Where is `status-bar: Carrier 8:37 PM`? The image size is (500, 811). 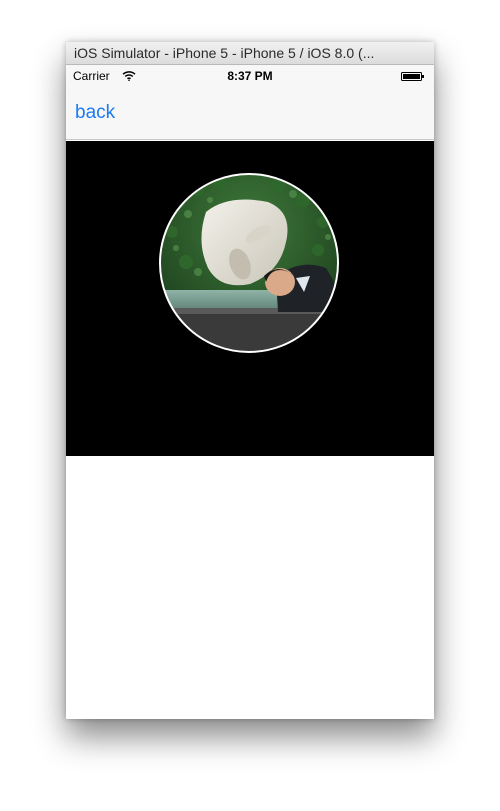
status-bar: Carrier 8:37 PM is located at coordinates (250, 76).